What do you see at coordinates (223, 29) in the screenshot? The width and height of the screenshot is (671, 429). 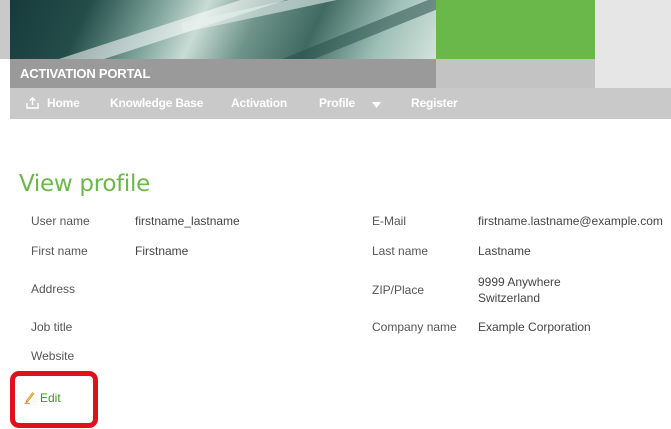 I see `banner-image` at bounding box center [223, 29].